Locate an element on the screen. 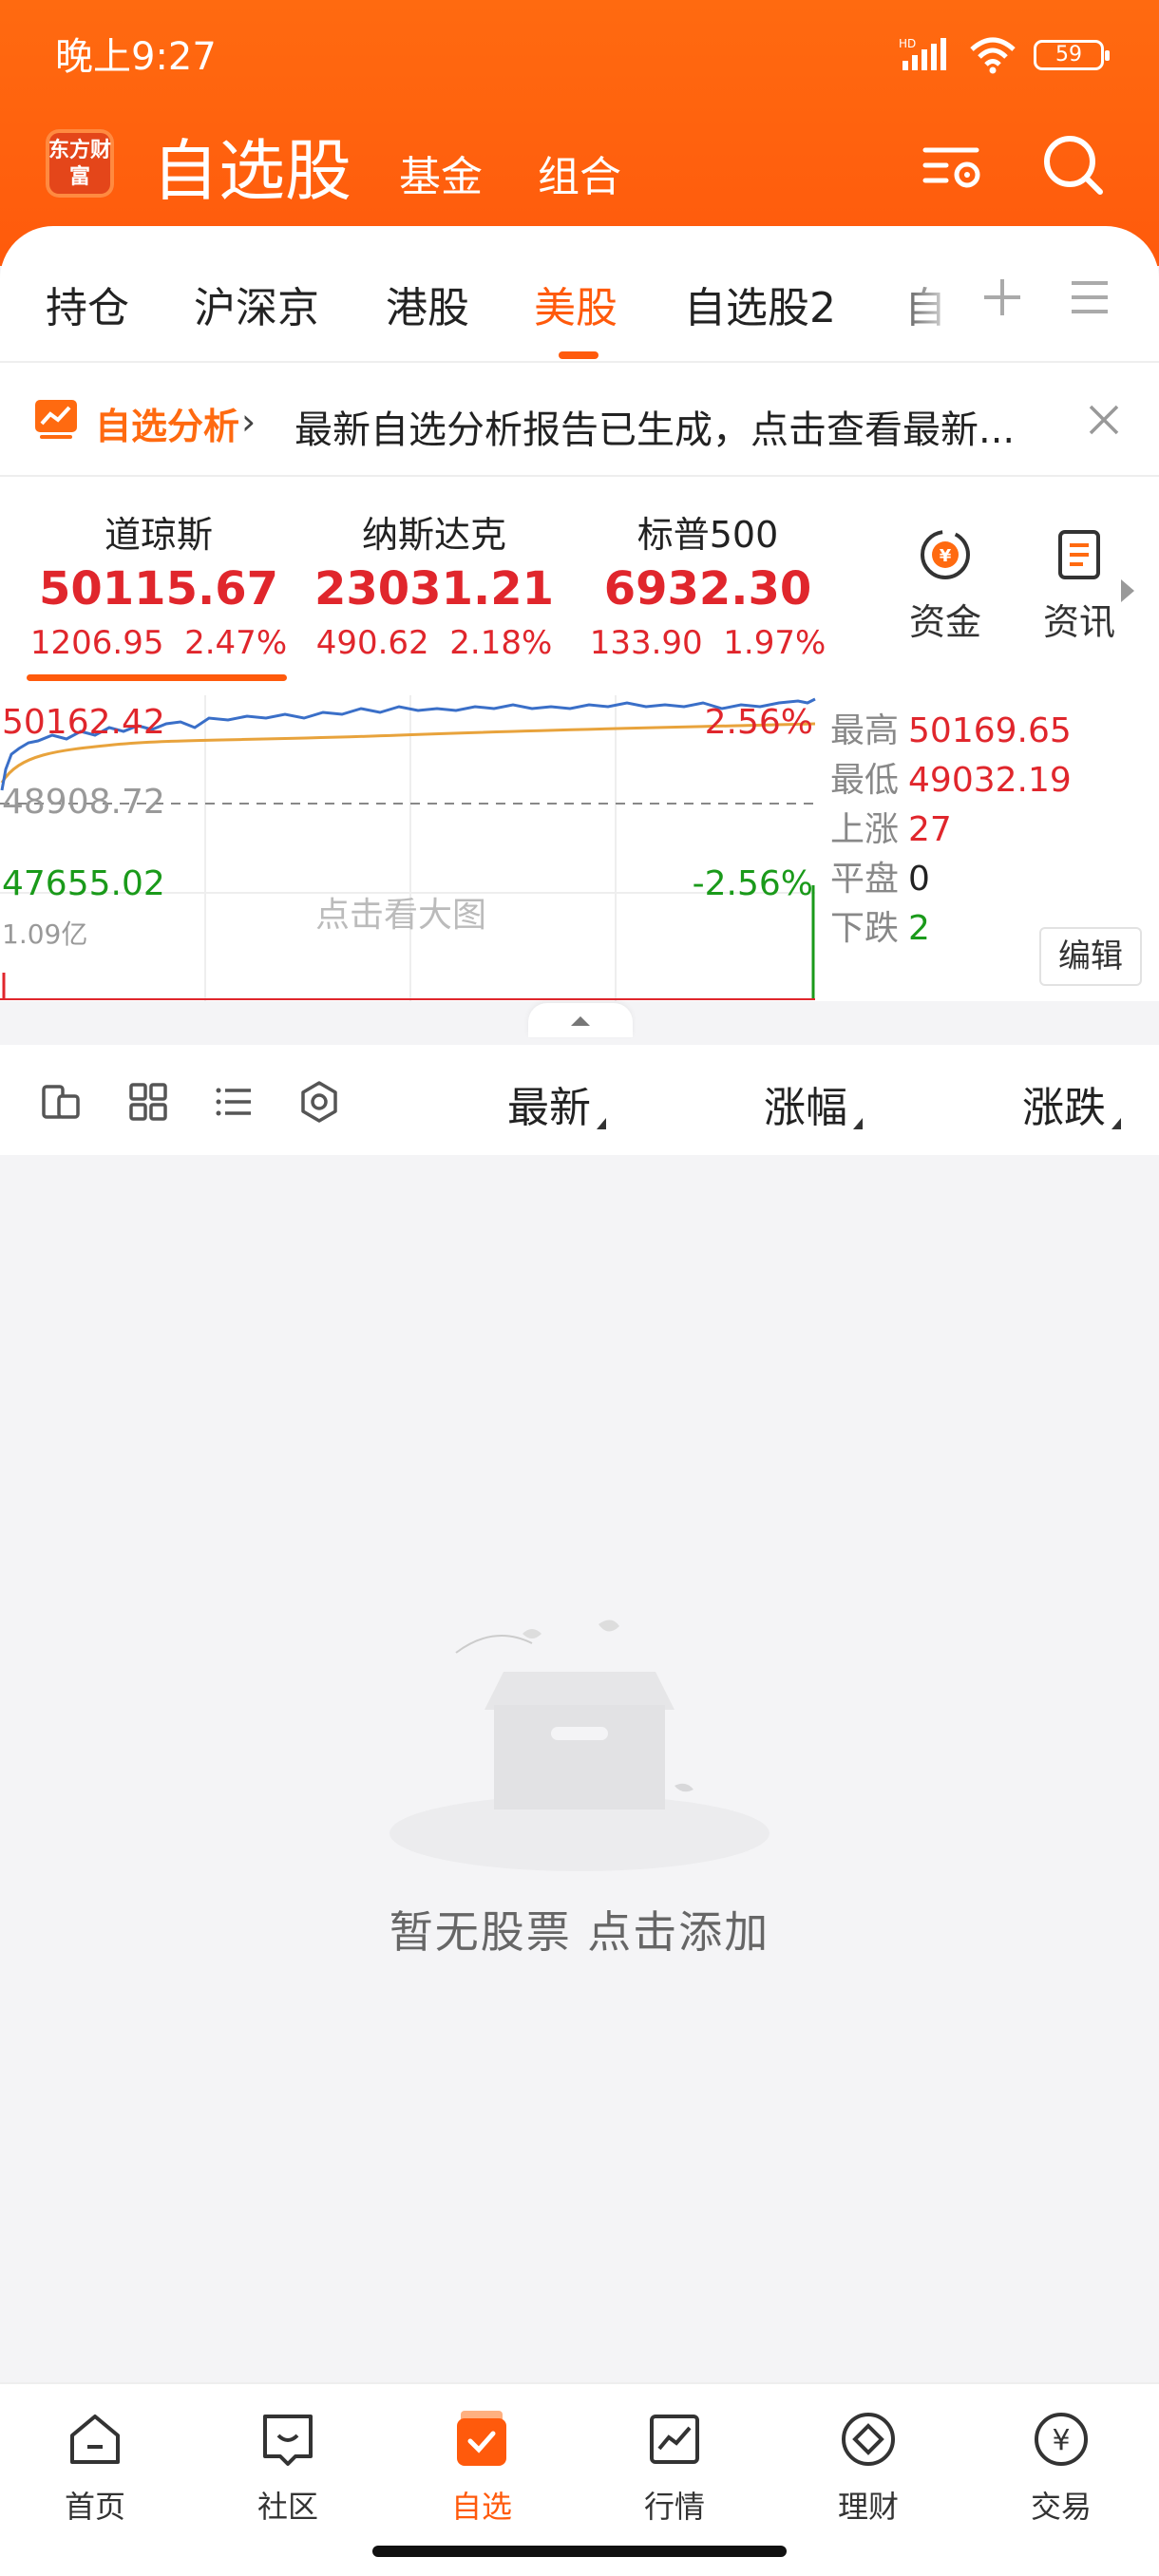 The image size is (1159, 2576). home-indicator is located at coordinates (579, 2551).